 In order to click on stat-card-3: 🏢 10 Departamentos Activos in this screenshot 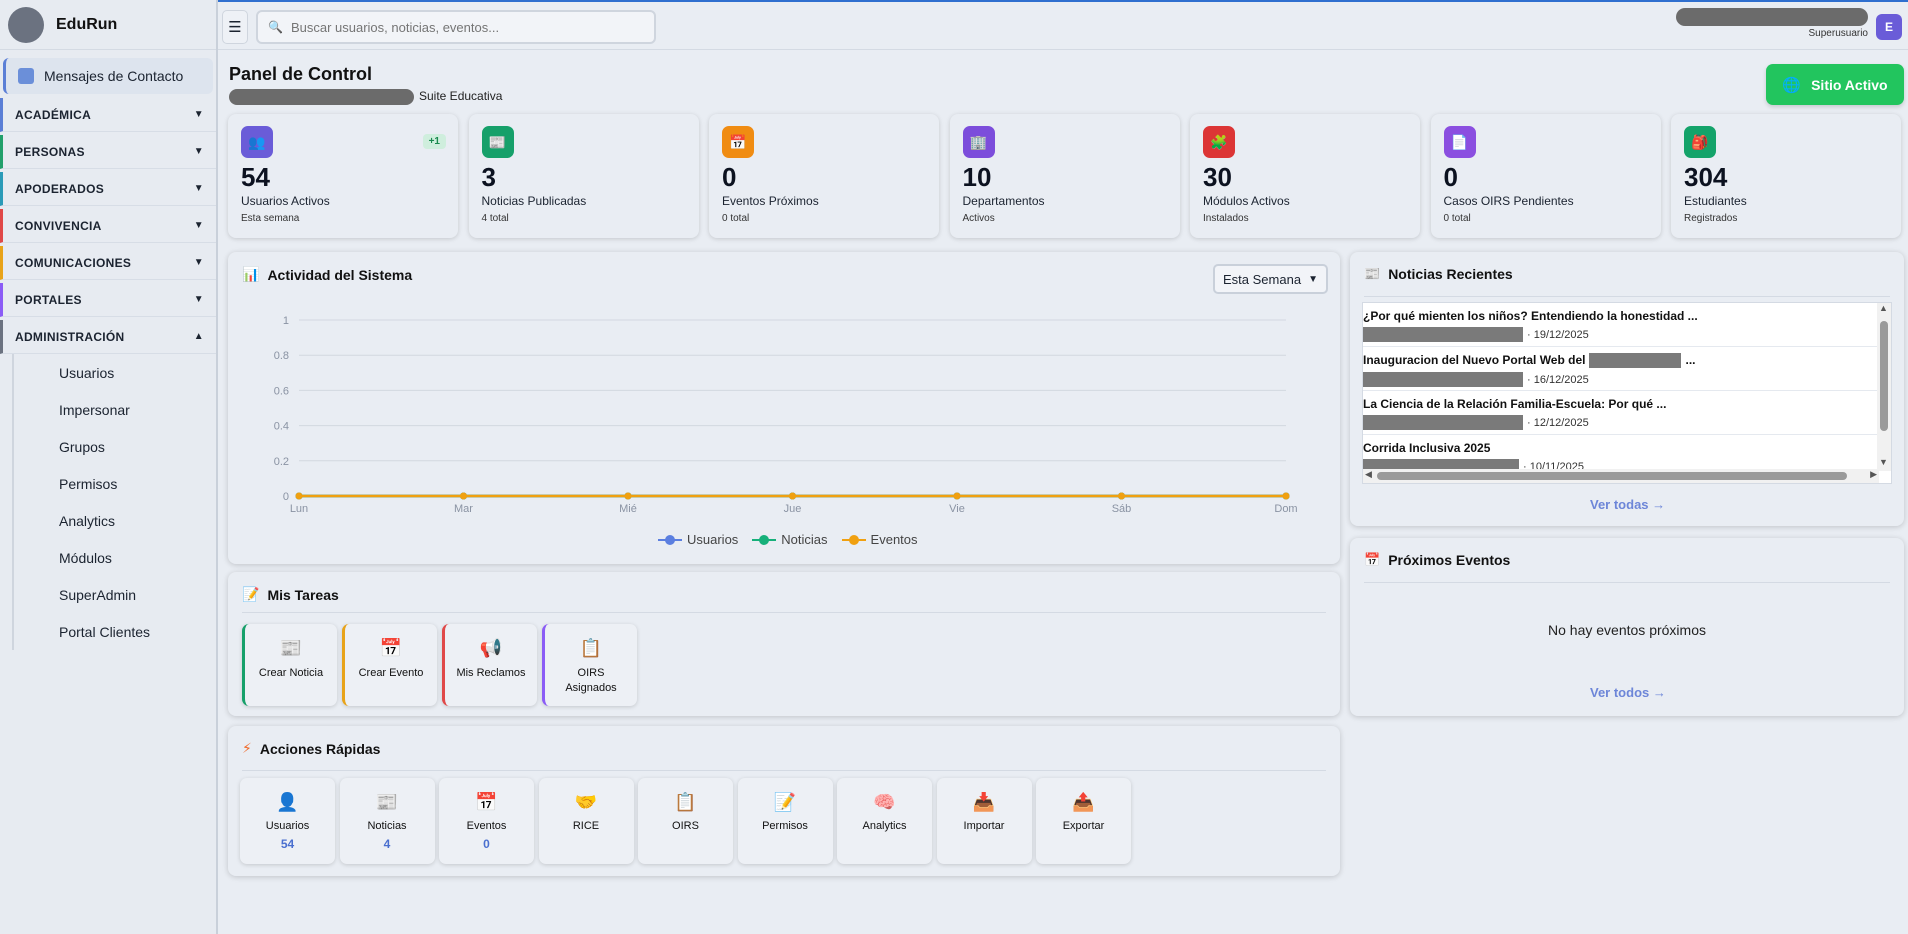, I will do `click(1064, 176)`.